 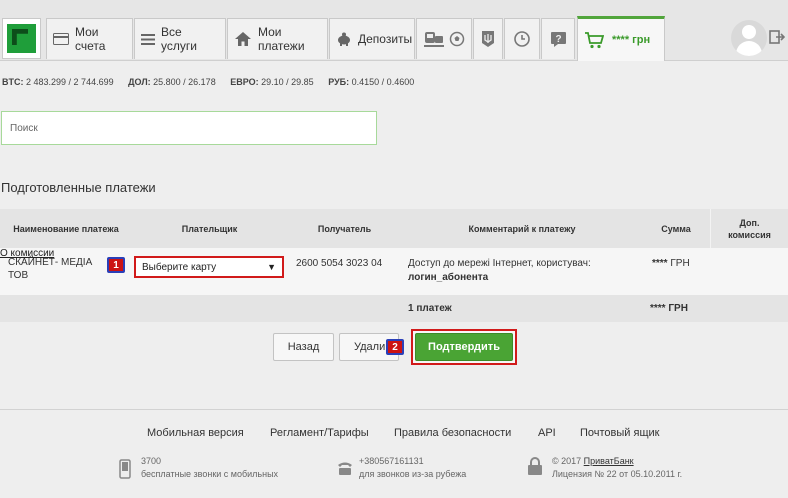 What do you see at coordinates (13, 82) in the screenshot?
I see `btc-label: BTC:` at bounding box center [13, 82].